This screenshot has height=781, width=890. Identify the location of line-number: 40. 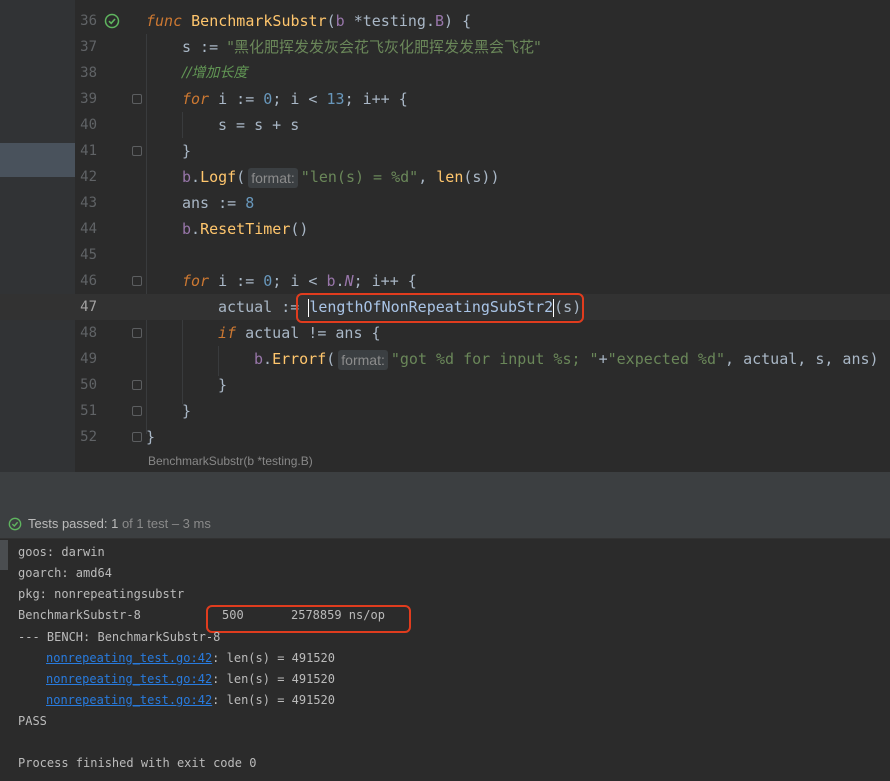
(88, 125).